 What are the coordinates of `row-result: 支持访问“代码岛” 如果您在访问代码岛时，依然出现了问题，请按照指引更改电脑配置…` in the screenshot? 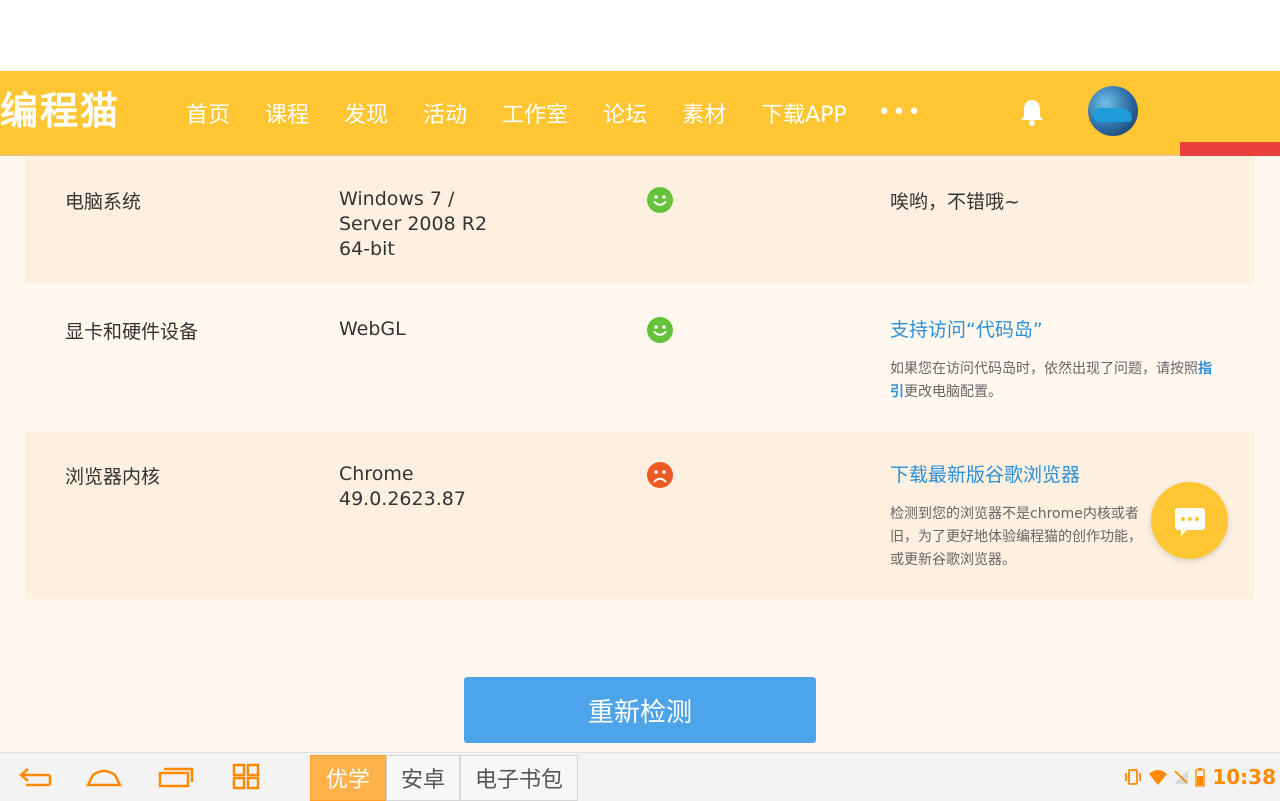 It's located at (1060, 359).